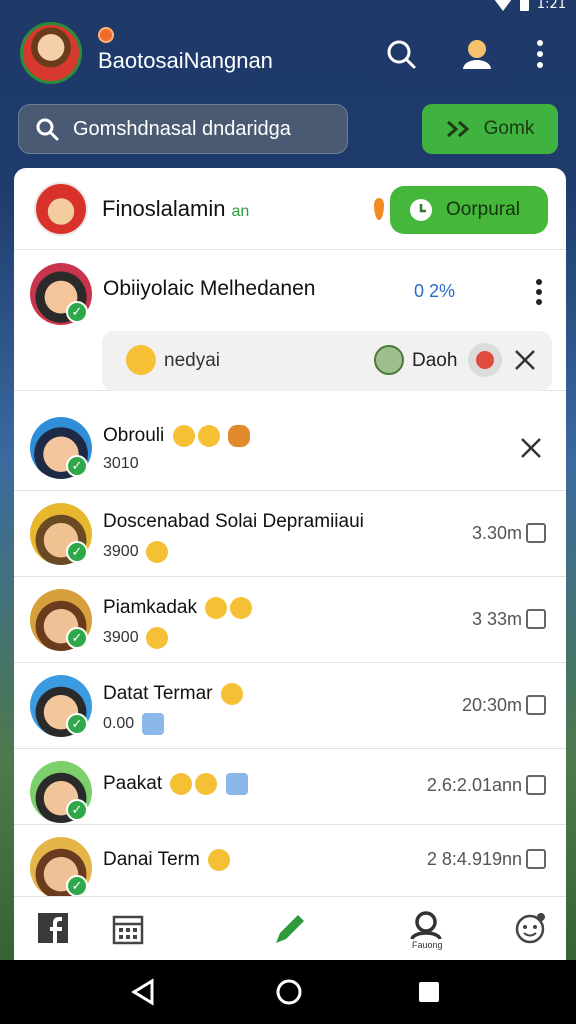 The height and width of the screenshot is (1024, 576). I want to click on chat-time: 2 8:4.919nn, so click(474, 859).